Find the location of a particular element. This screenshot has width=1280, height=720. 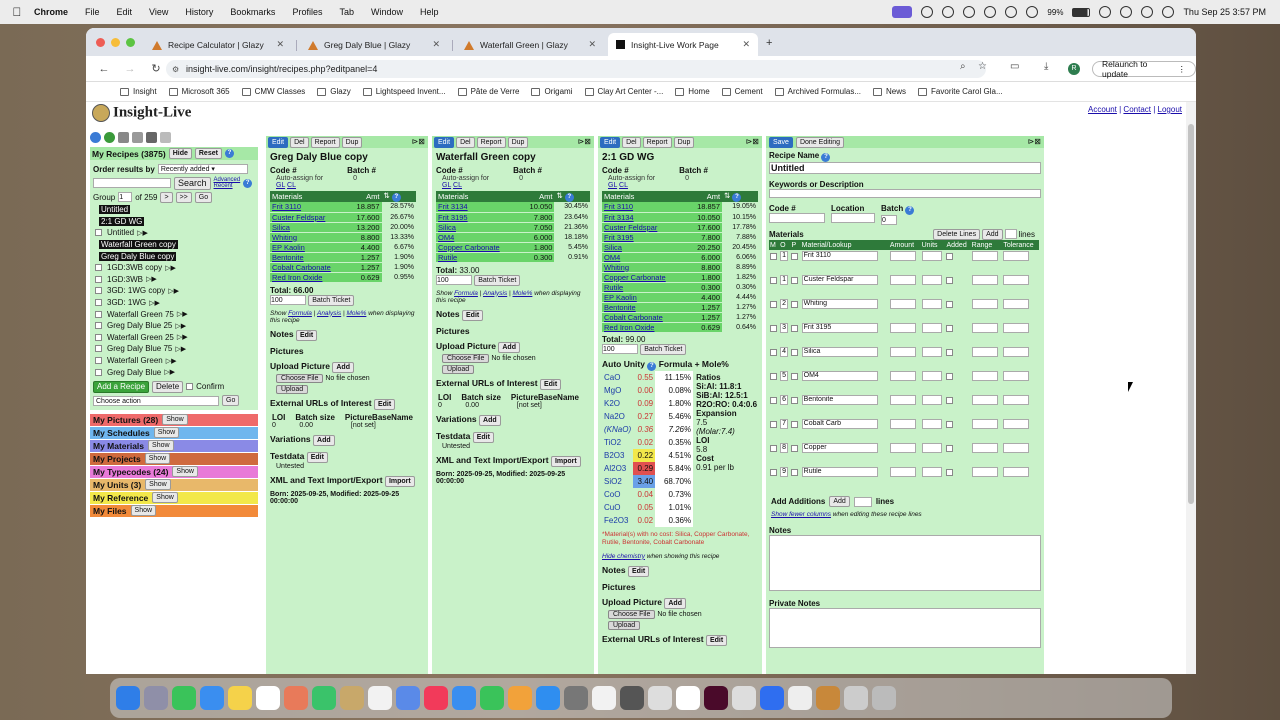

material-name: Cobalt Carbonate is located at coordinates (645, 317).